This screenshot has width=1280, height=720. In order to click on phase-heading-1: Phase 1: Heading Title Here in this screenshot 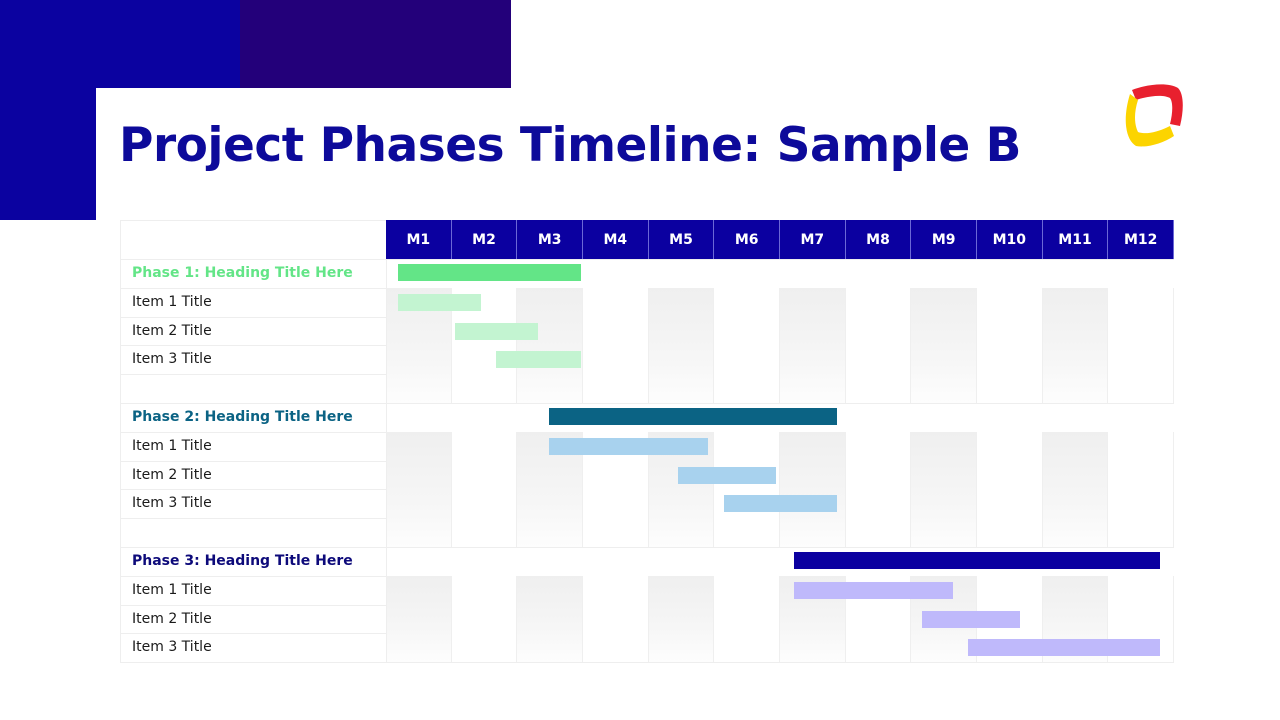, I will do `click(242, 273)`.